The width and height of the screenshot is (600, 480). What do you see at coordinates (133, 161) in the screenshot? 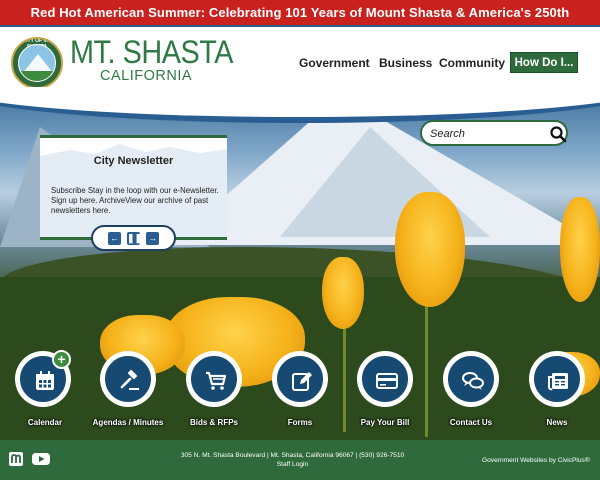
I see `newsletter-title: City Newsletter` at bounding box center [133, 161].